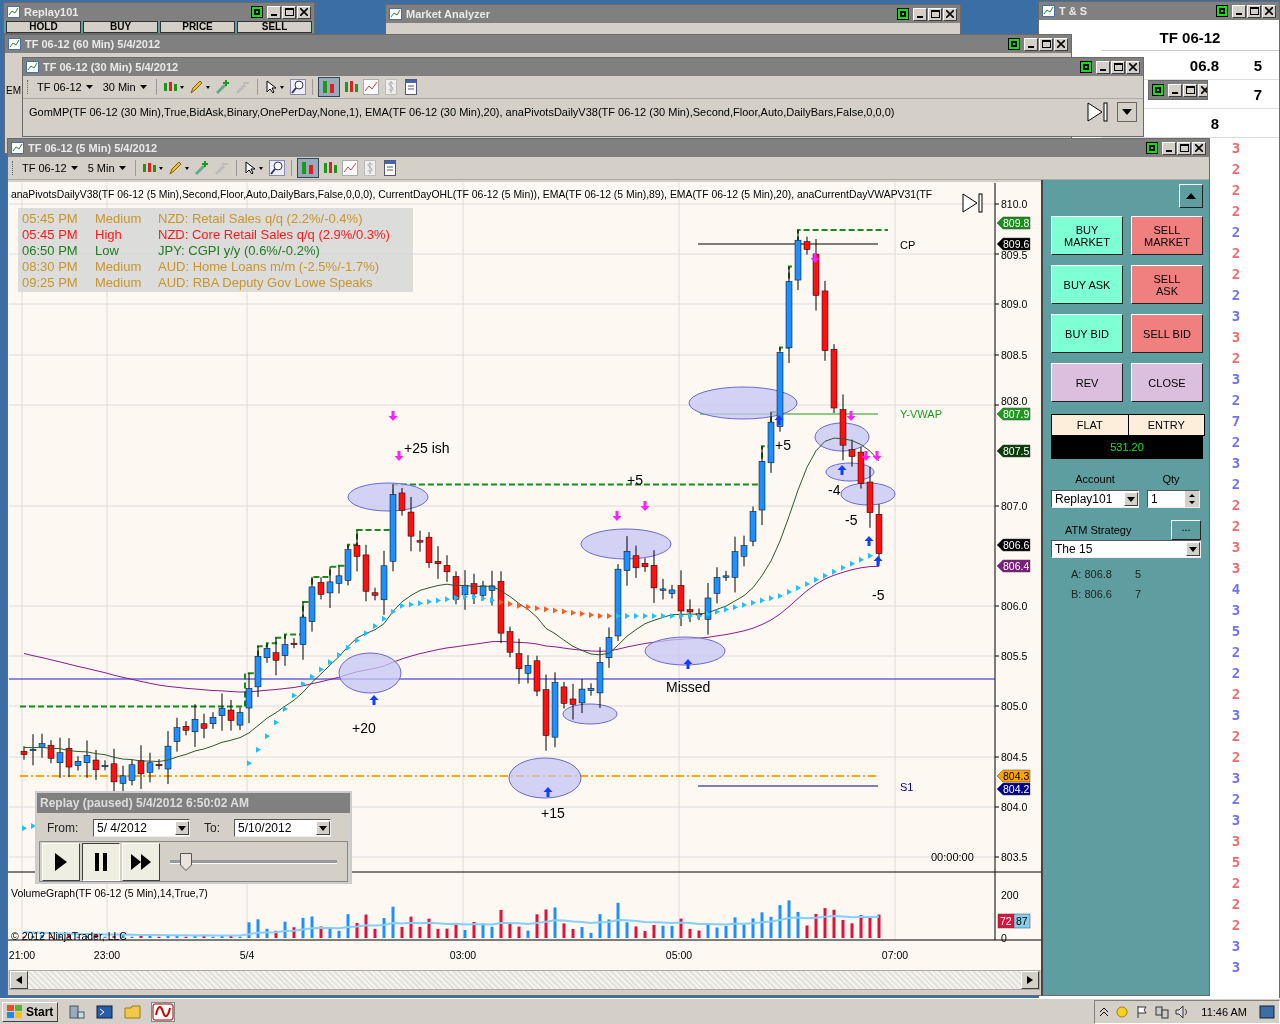  I want to click on order-button: SELL MARKET, so click(1167, 235).